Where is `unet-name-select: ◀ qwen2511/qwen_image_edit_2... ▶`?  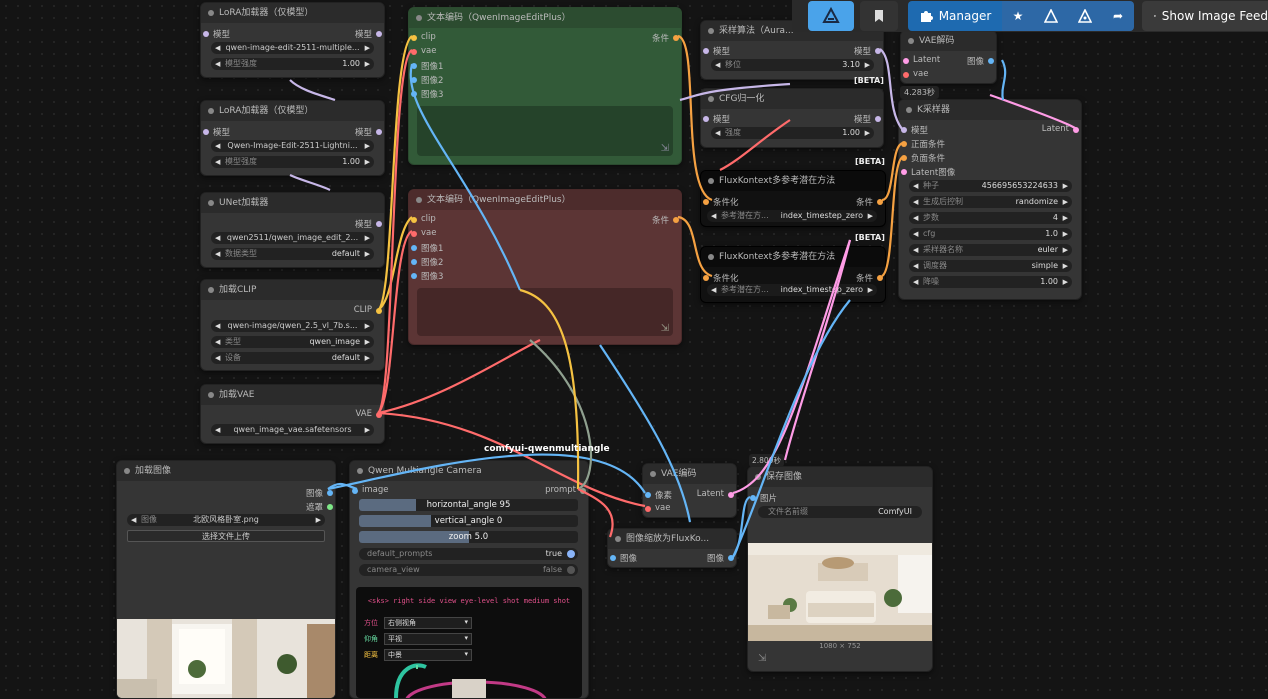
unet-name-select: ◀ qwen2511/qwen_image_edit_2... ▶ is located at coordinates (292, 238).